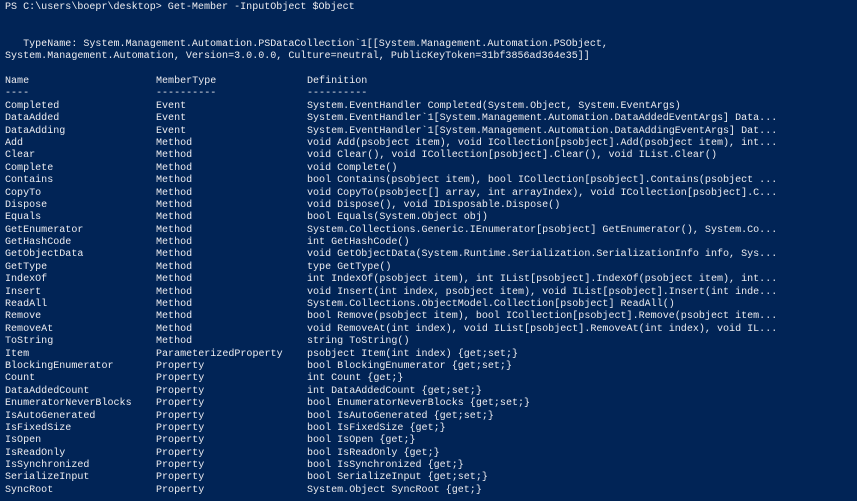  What do you see at coordinates (394, 490) in the screenshot?
I see `member-definition: System.Object SyncRoot {get;}` at bounding box center [394, 490].